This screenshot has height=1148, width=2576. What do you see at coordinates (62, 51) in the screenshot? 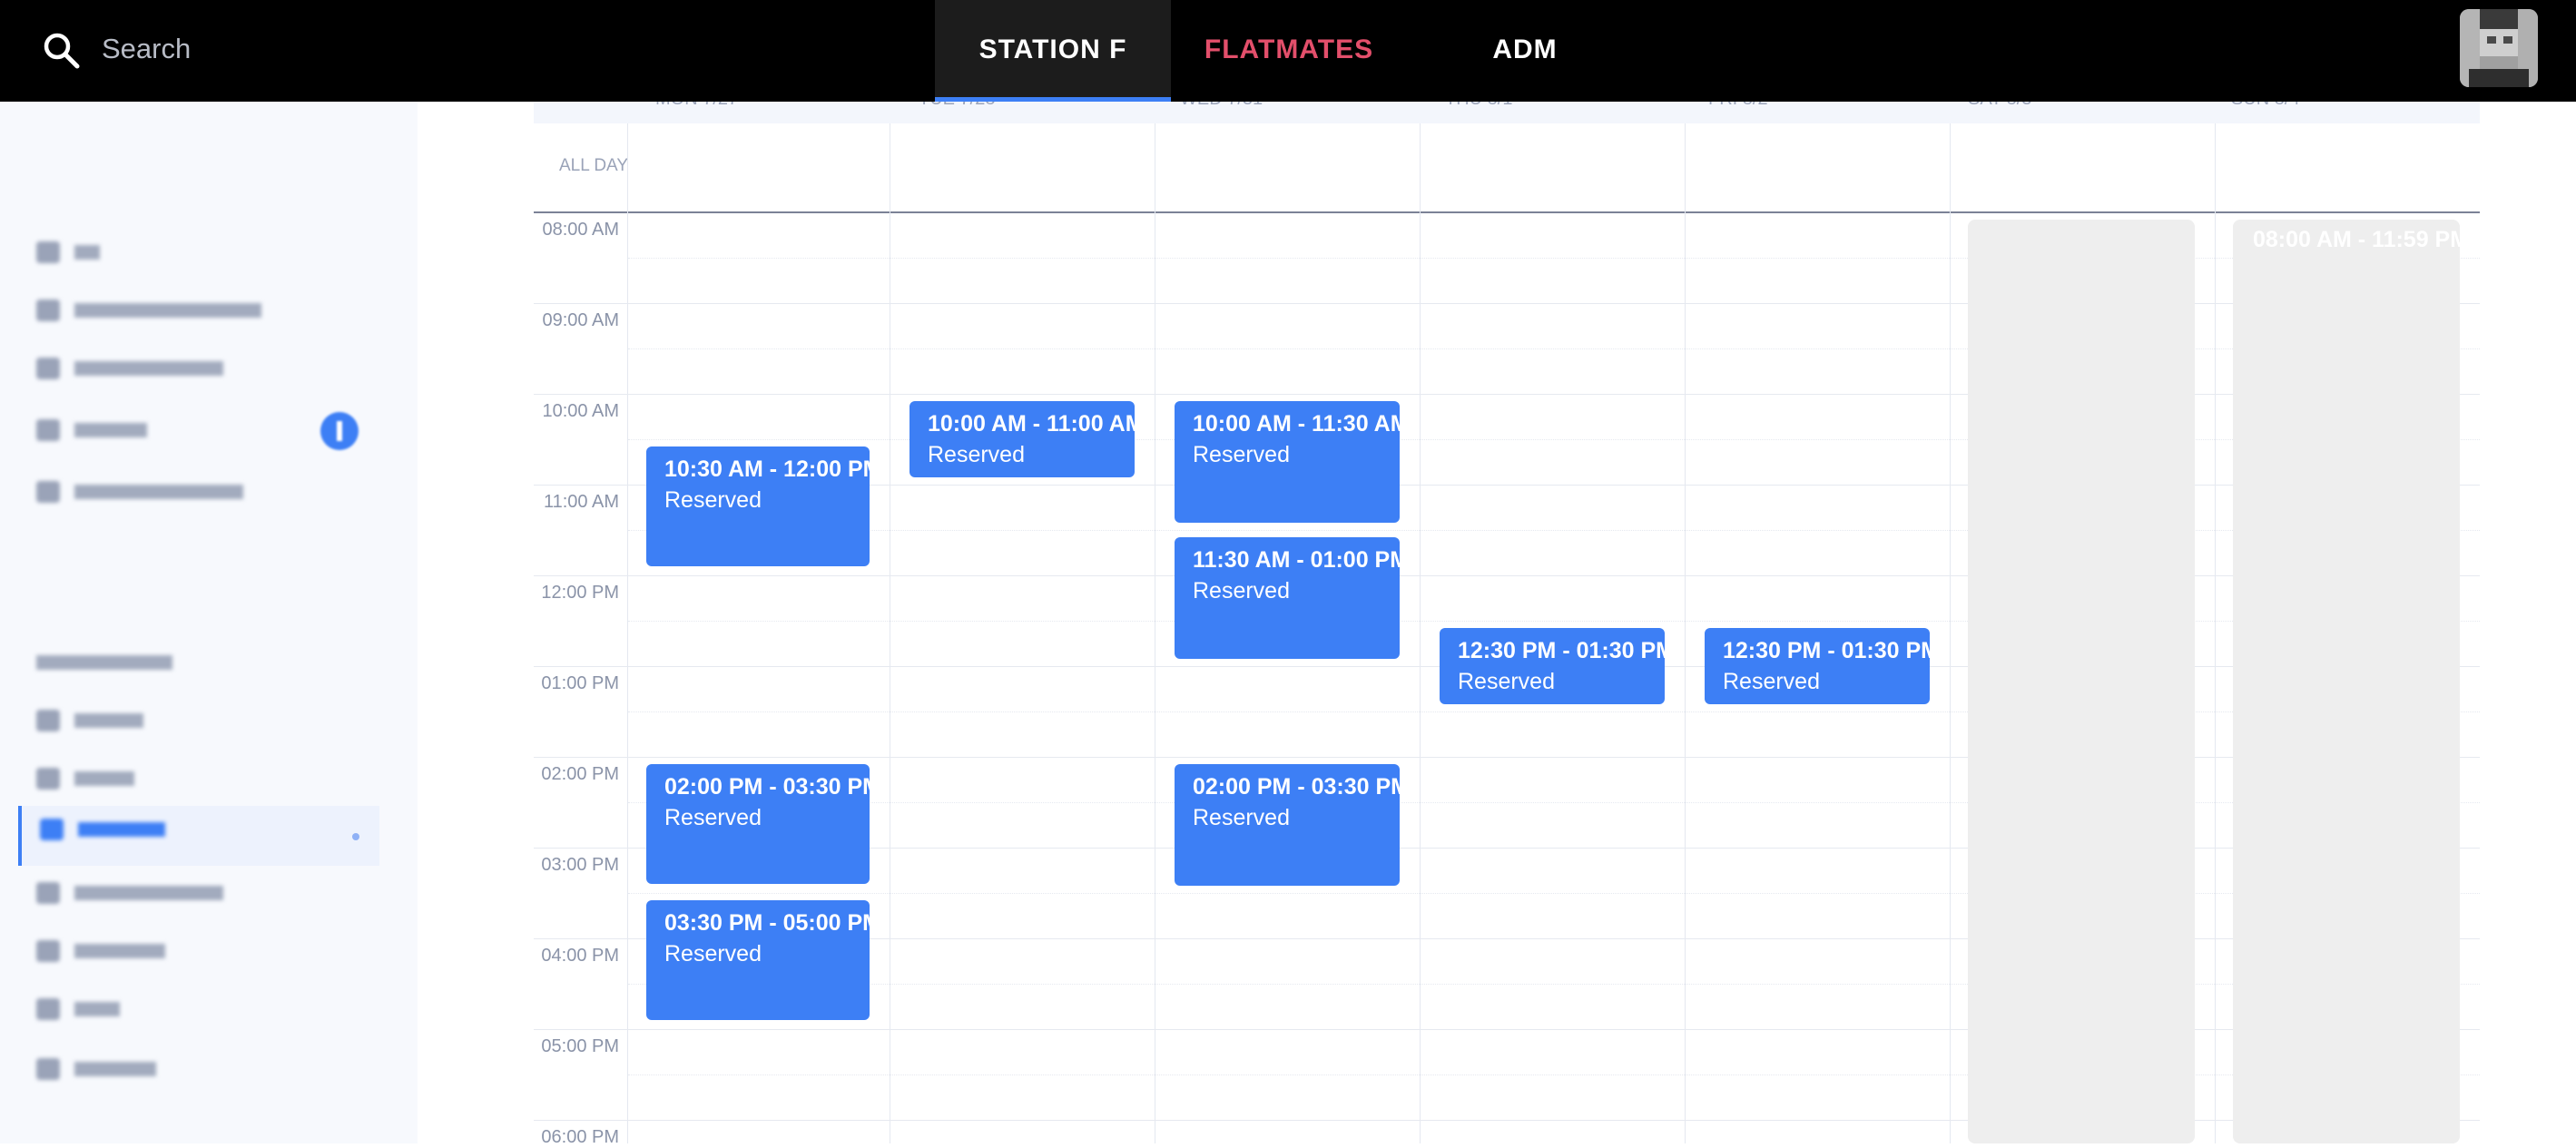
I see `search-icon` at bounding box center [62, 51].